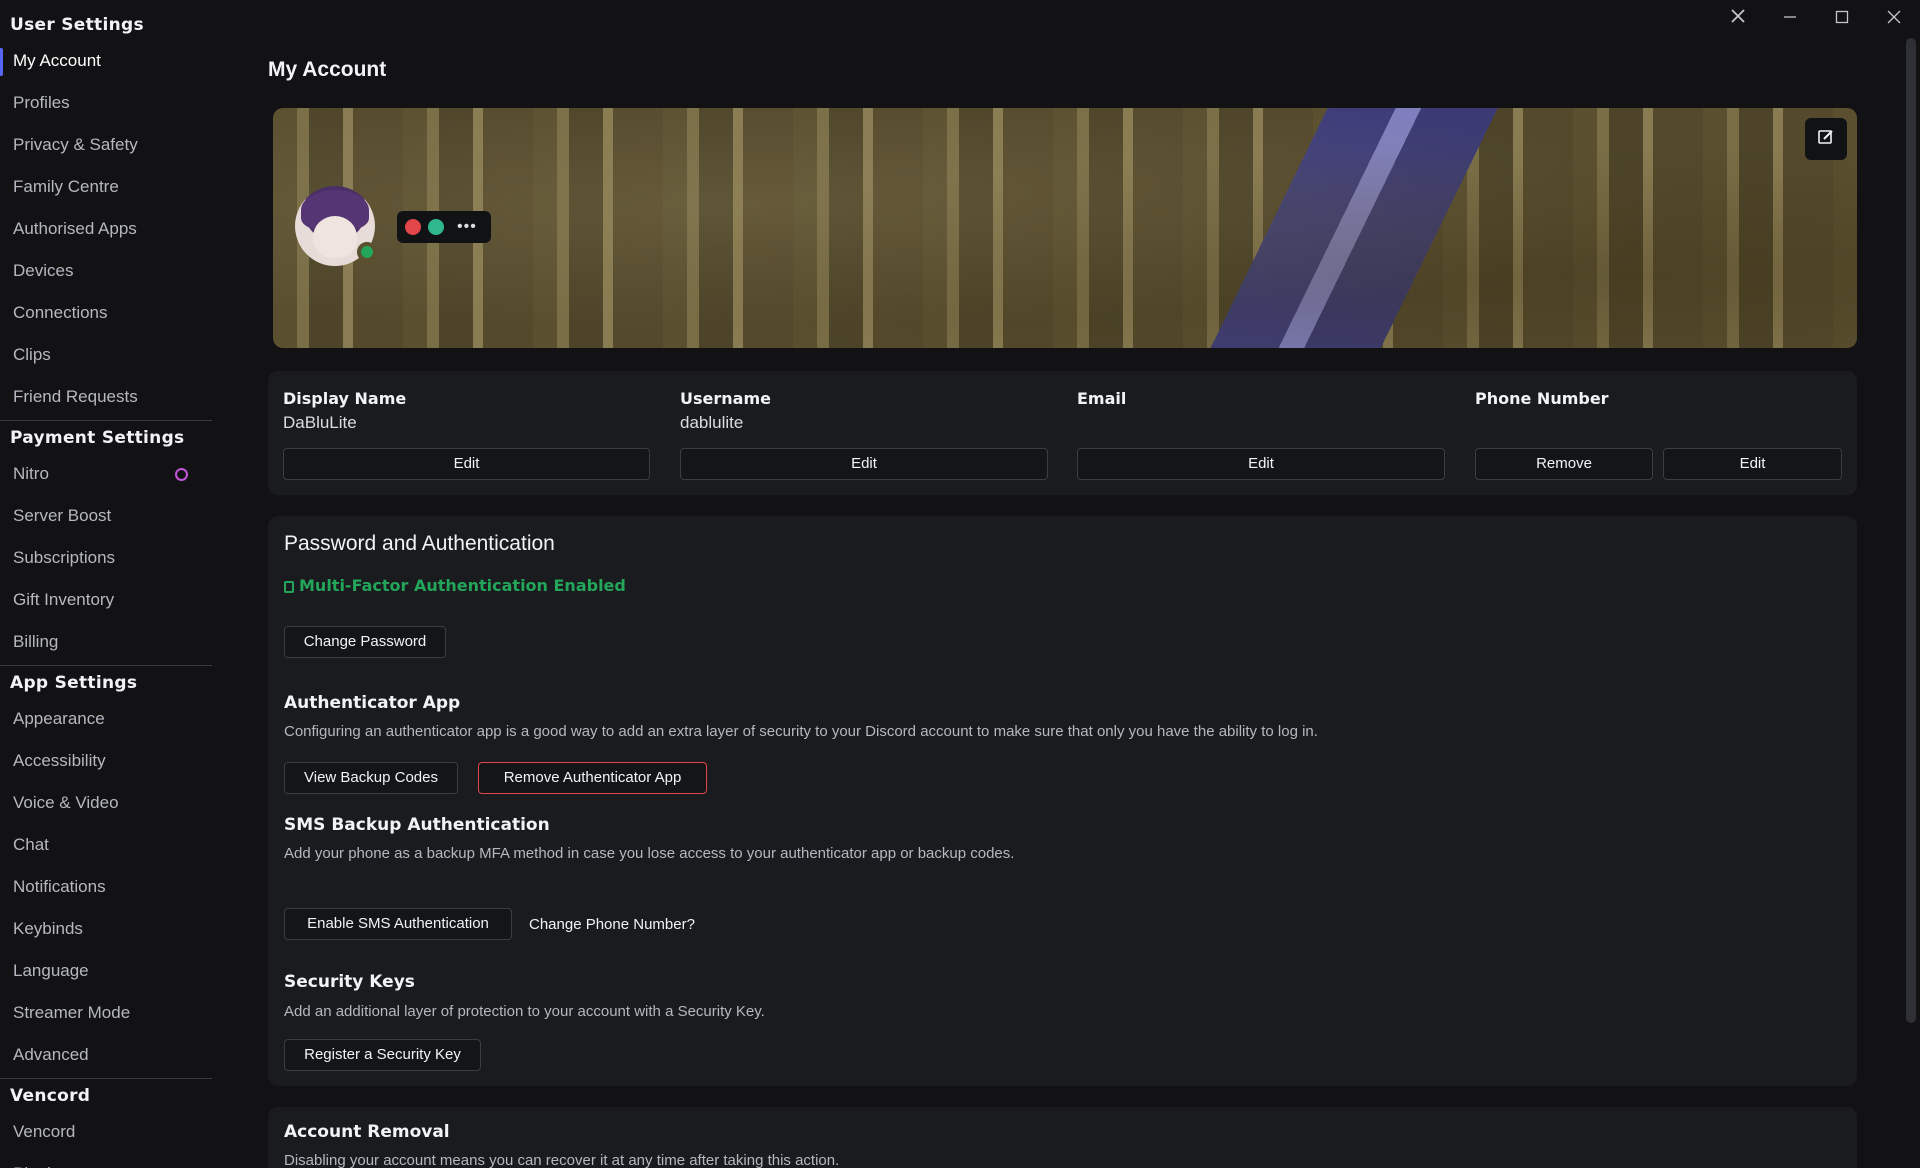  What do you see at coordinates (50, 1096) in the screenshot?
I see `sidebar-heading: Vencord` at bounding box center [50, 1096].